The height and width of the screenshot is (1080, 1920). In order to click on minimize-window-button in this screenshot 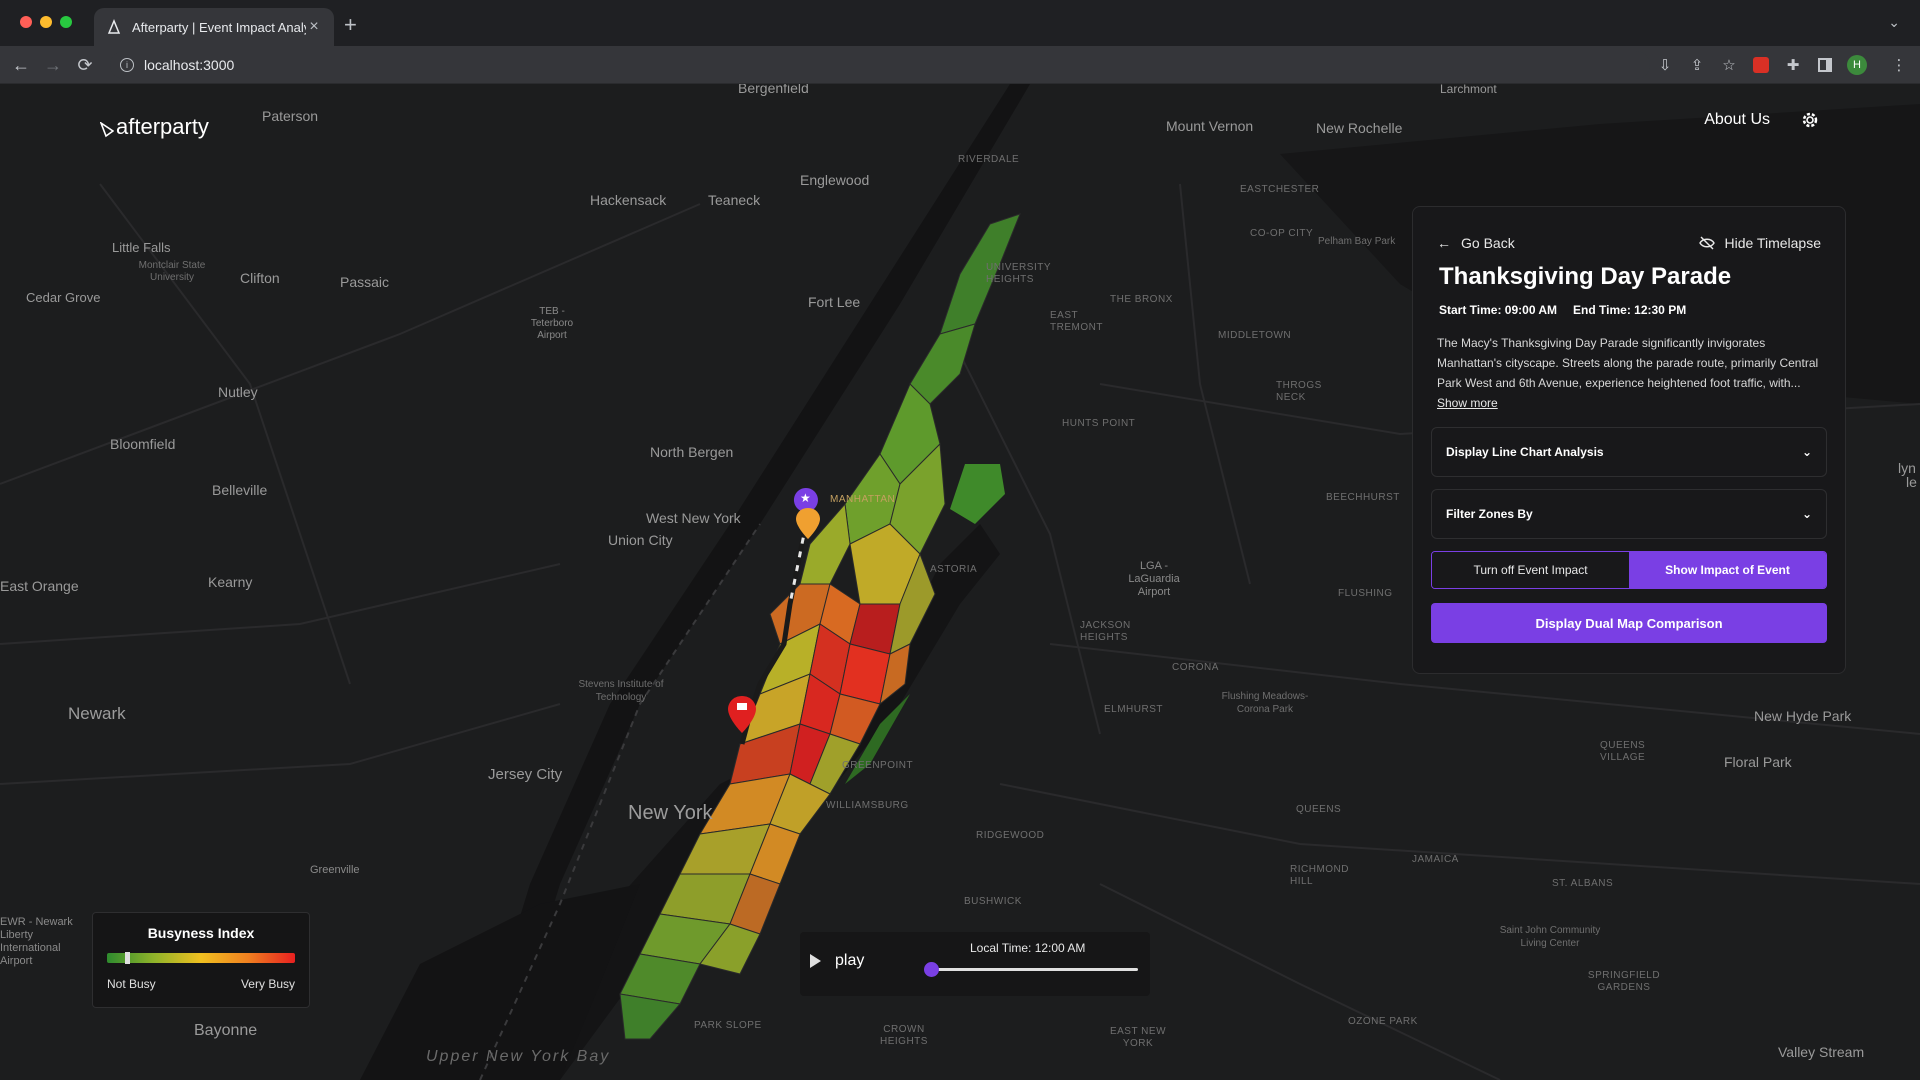, I will do `click(46, 22)`.